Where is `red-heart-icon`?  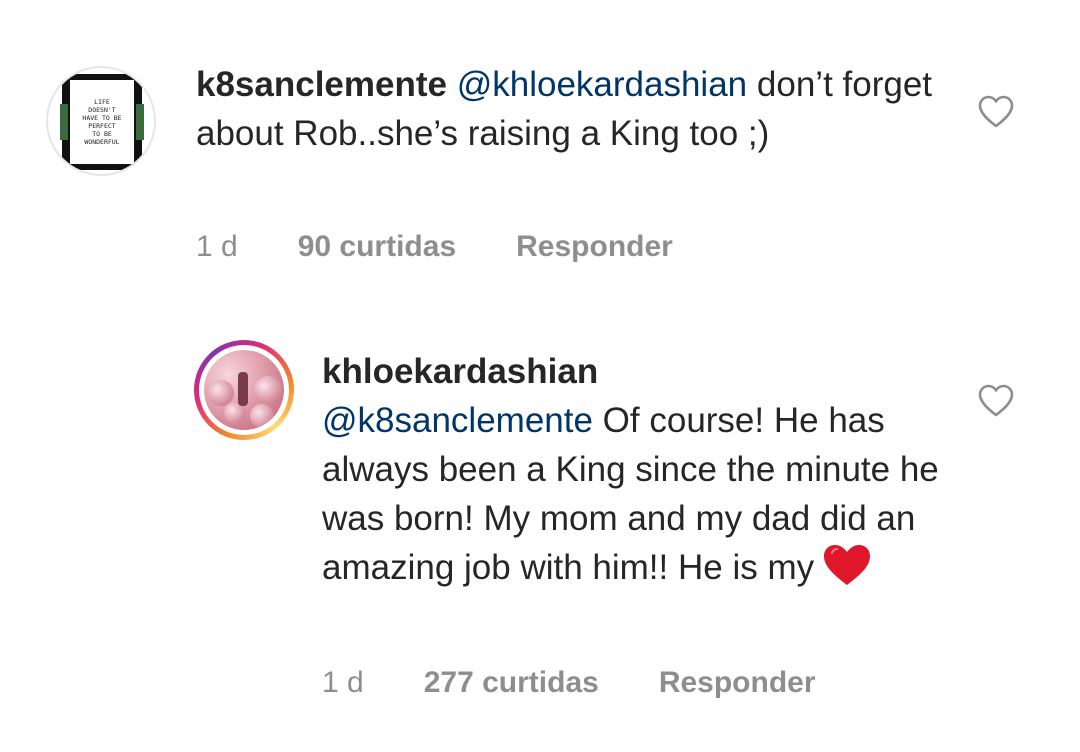 red-heart-icon is located at coordinates (847, 565).